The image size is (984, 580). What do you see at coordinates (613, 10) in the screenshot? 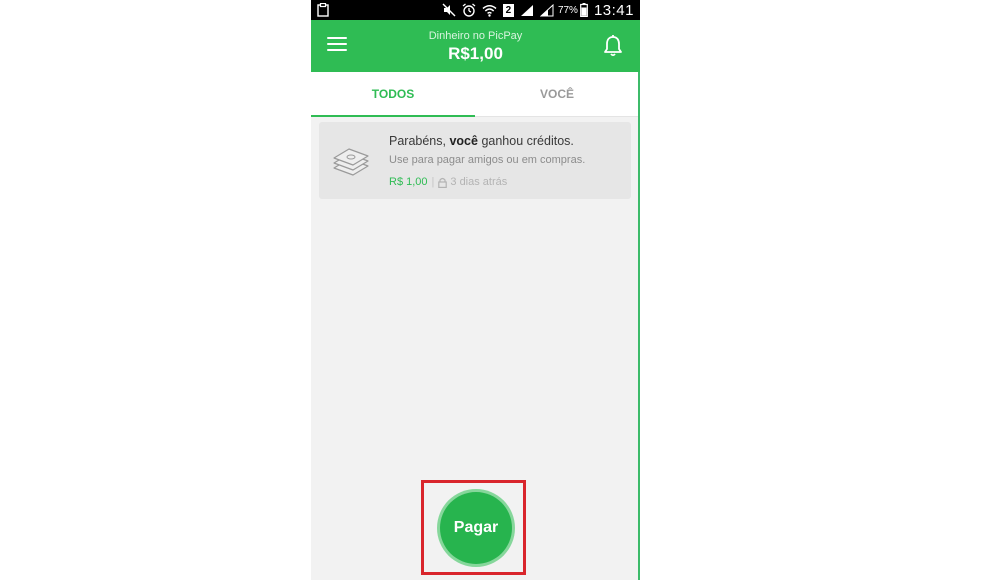
I see `status-time: 13:41` at bounding box center [613, 10].